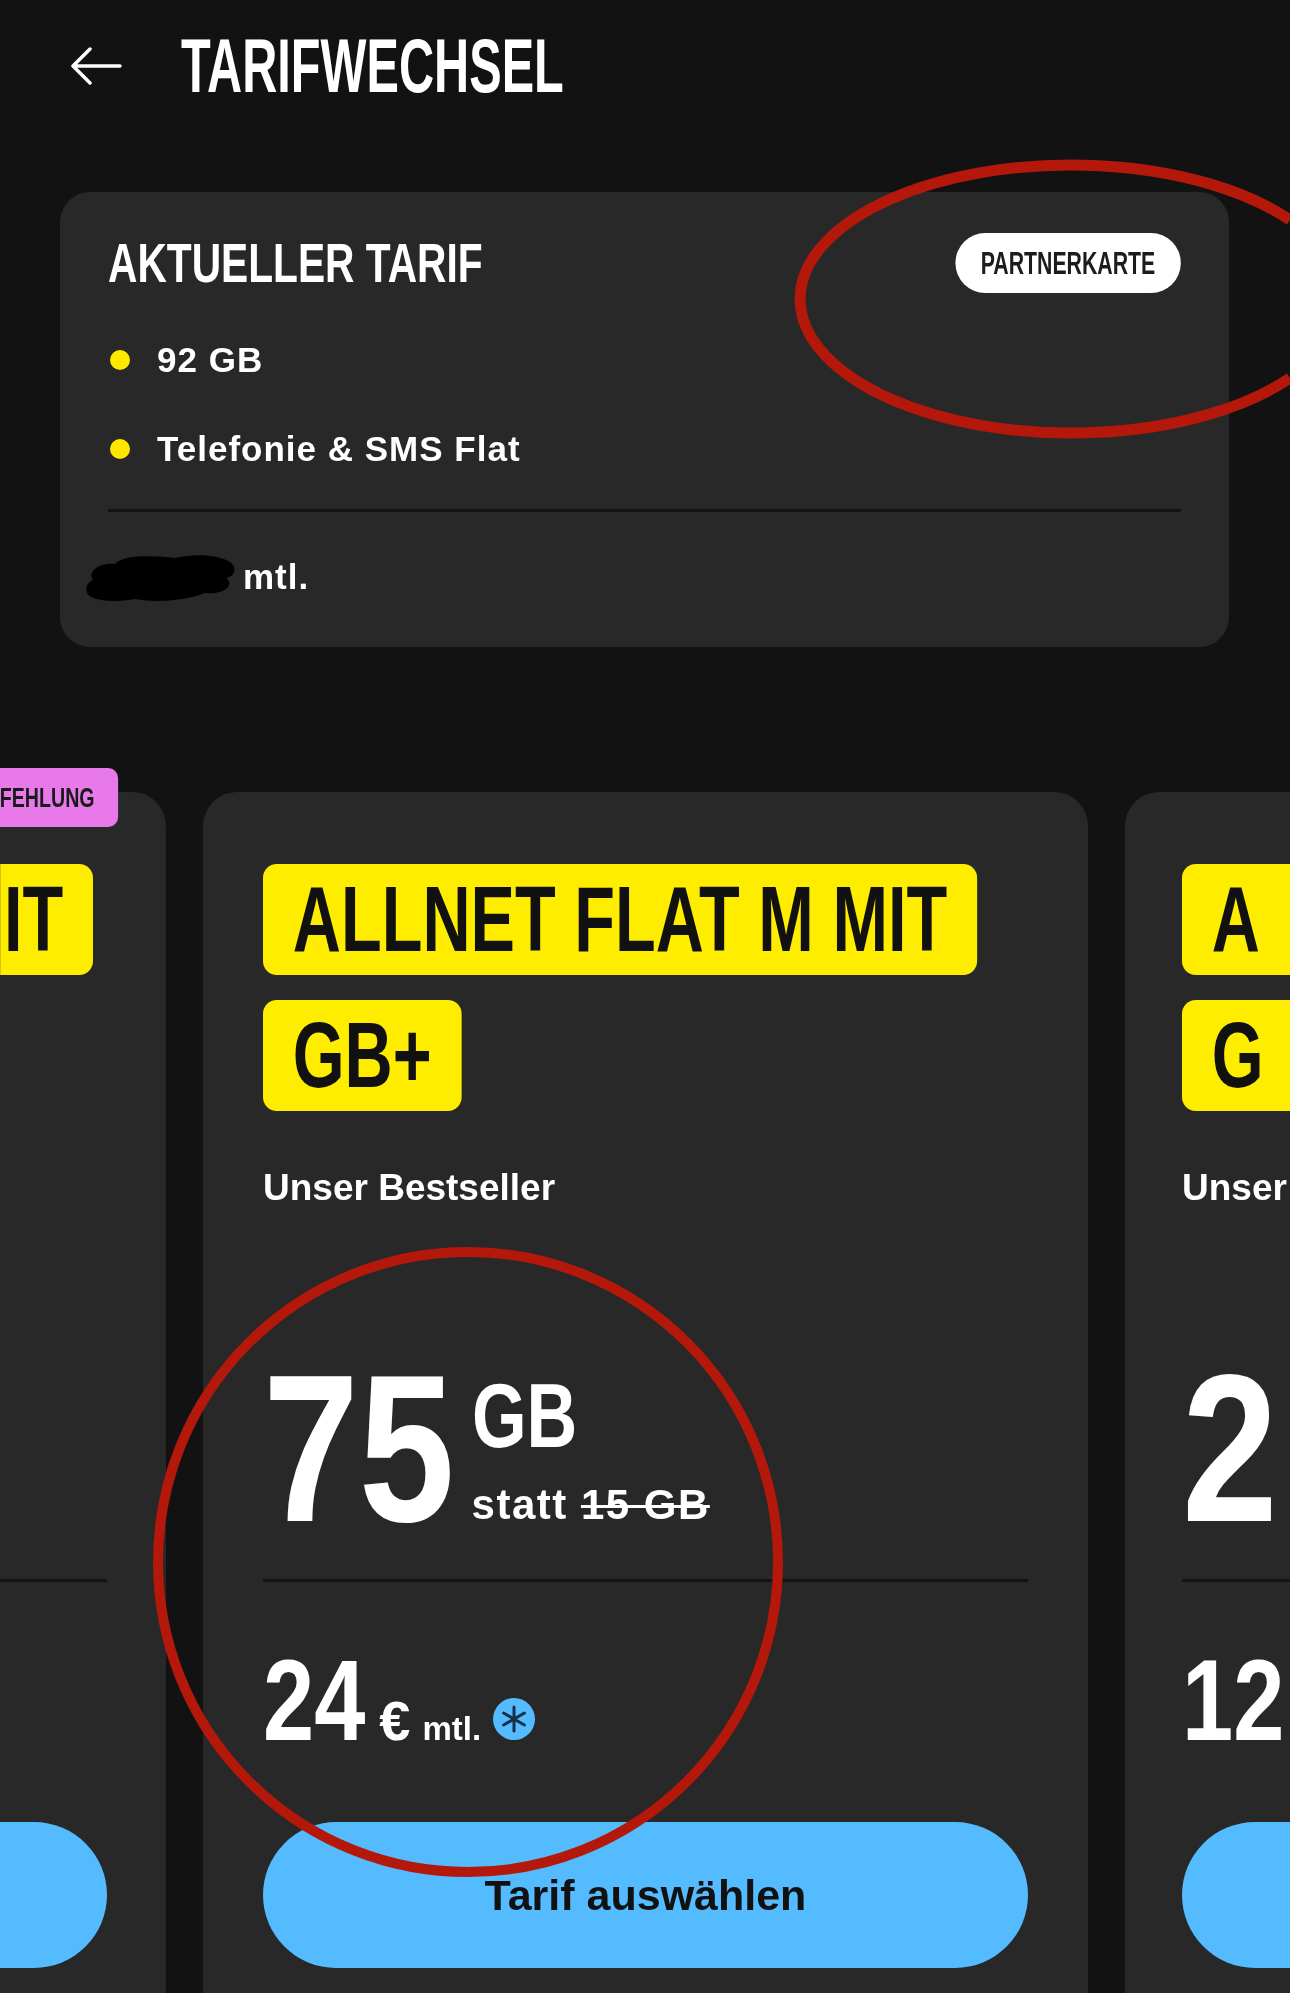  What do you see at coordinates (1233, 1700) in the screenshot?
I see `price-amount: 12` at bounding box center [1233, 1700].